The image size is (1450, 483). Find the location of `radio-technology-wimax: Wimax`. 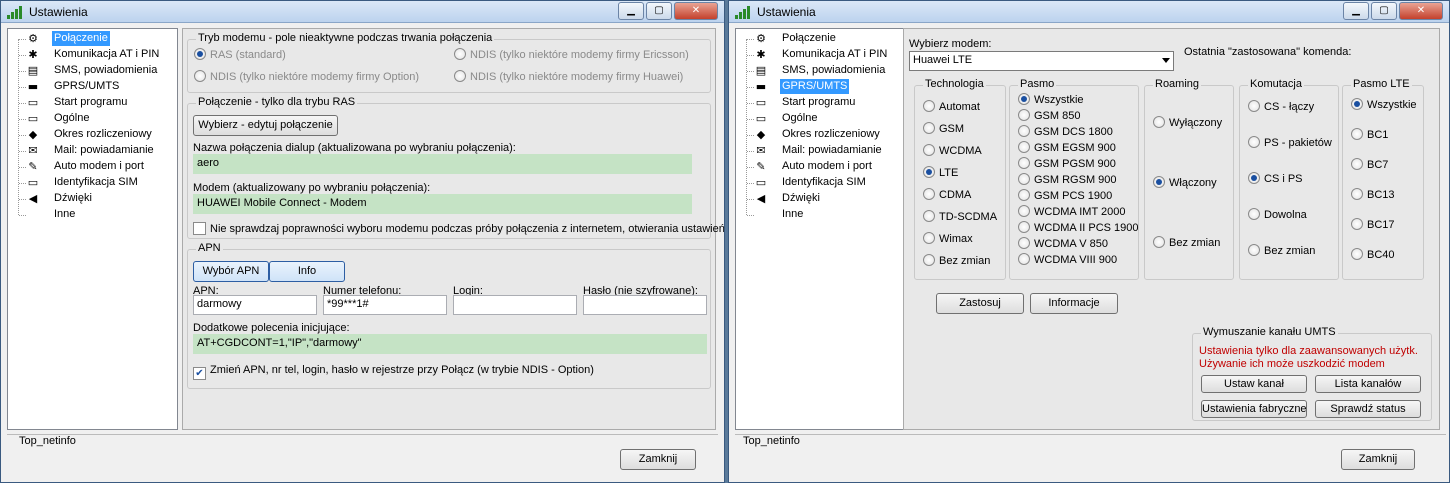

radio-technology-wimax: Wimax is located at coordinates (948, 238).